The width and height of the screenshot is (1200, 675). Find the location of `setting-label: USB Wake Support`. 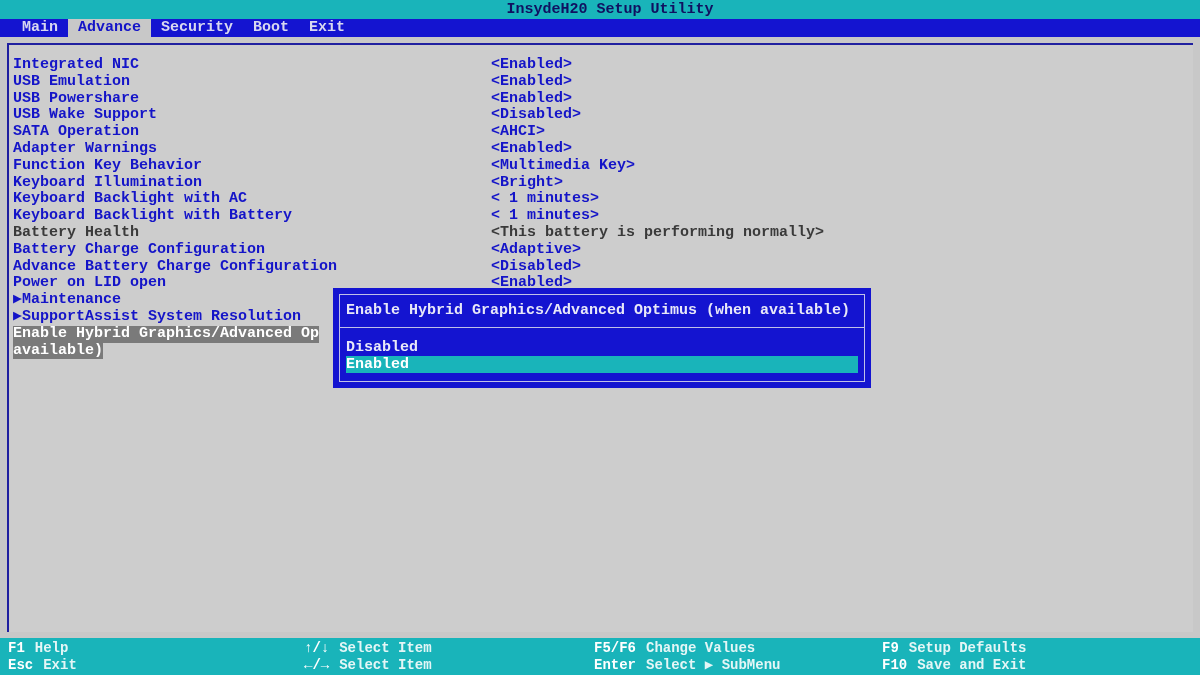

setting-label: USB Wake Support is located at coordinates (85, 116).